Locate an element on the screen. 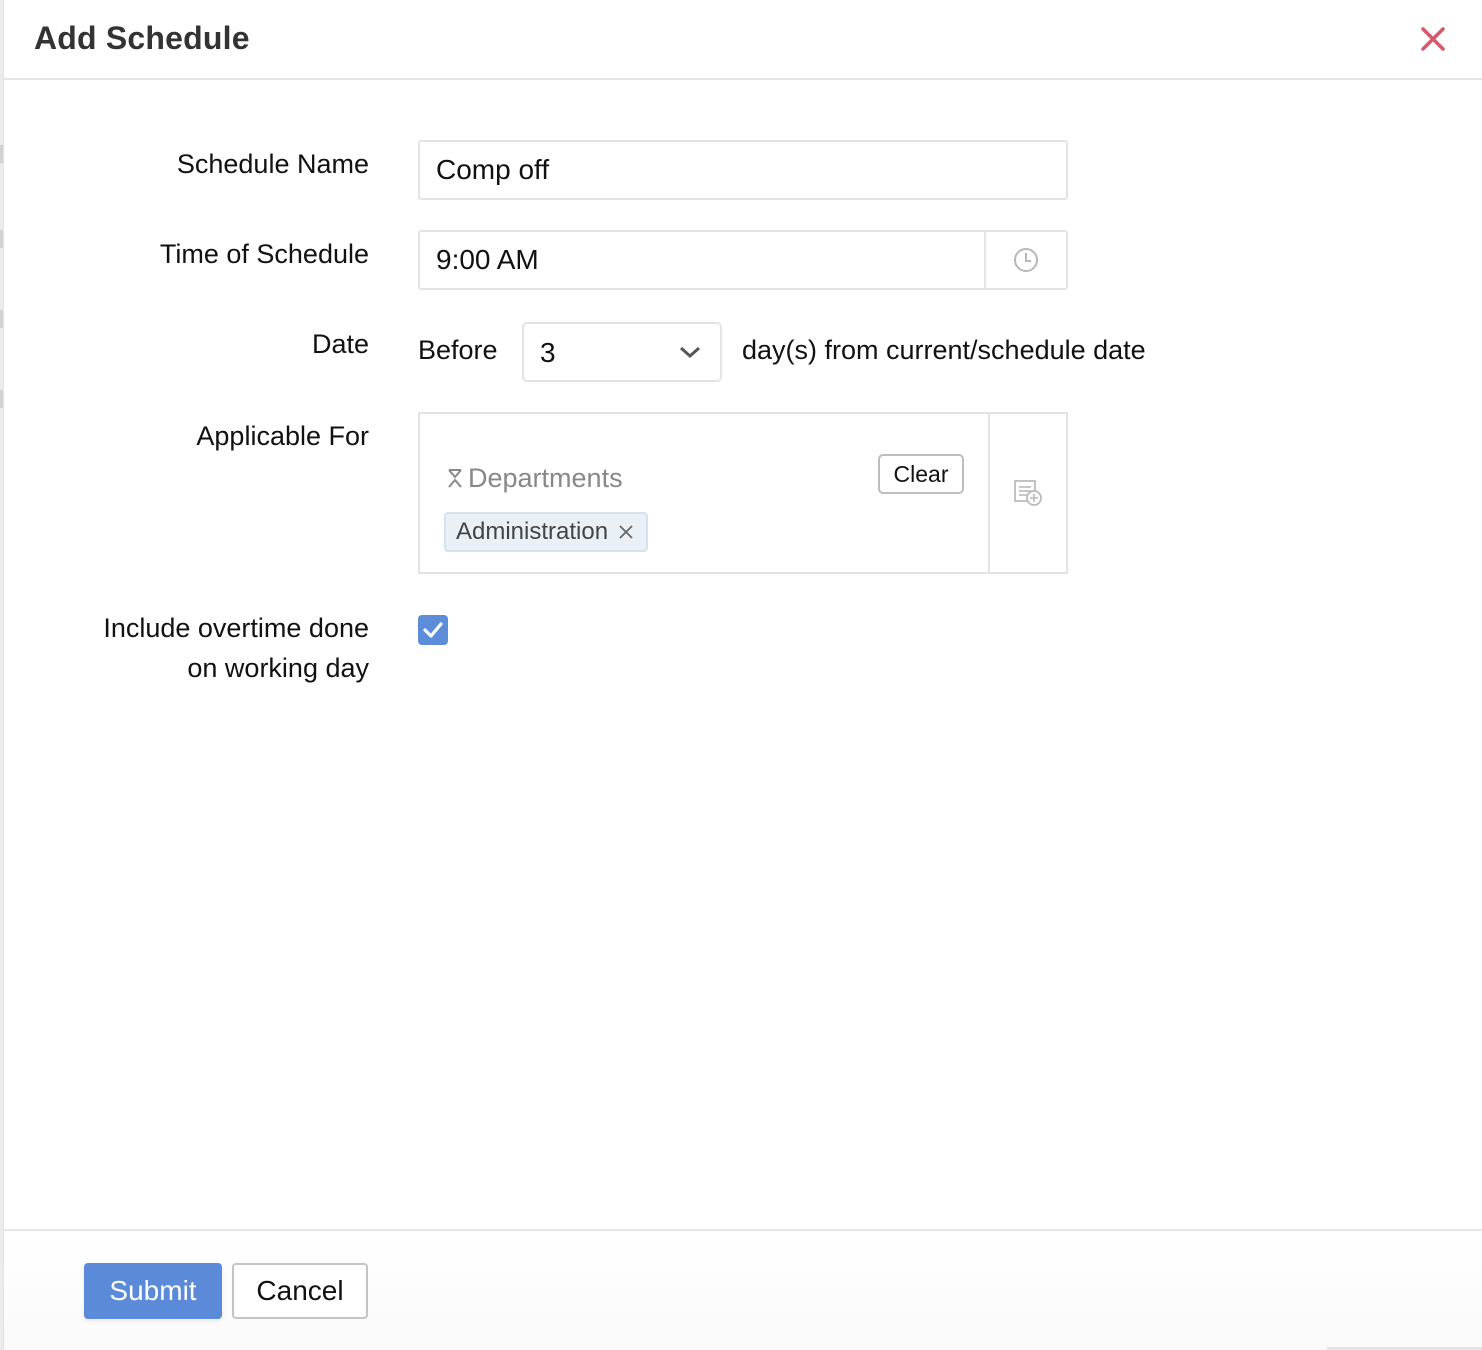 This screenshot has height=1350, width=1482. time-of-schedule-label: Time of Schedule is located at coordinates (264, 254).